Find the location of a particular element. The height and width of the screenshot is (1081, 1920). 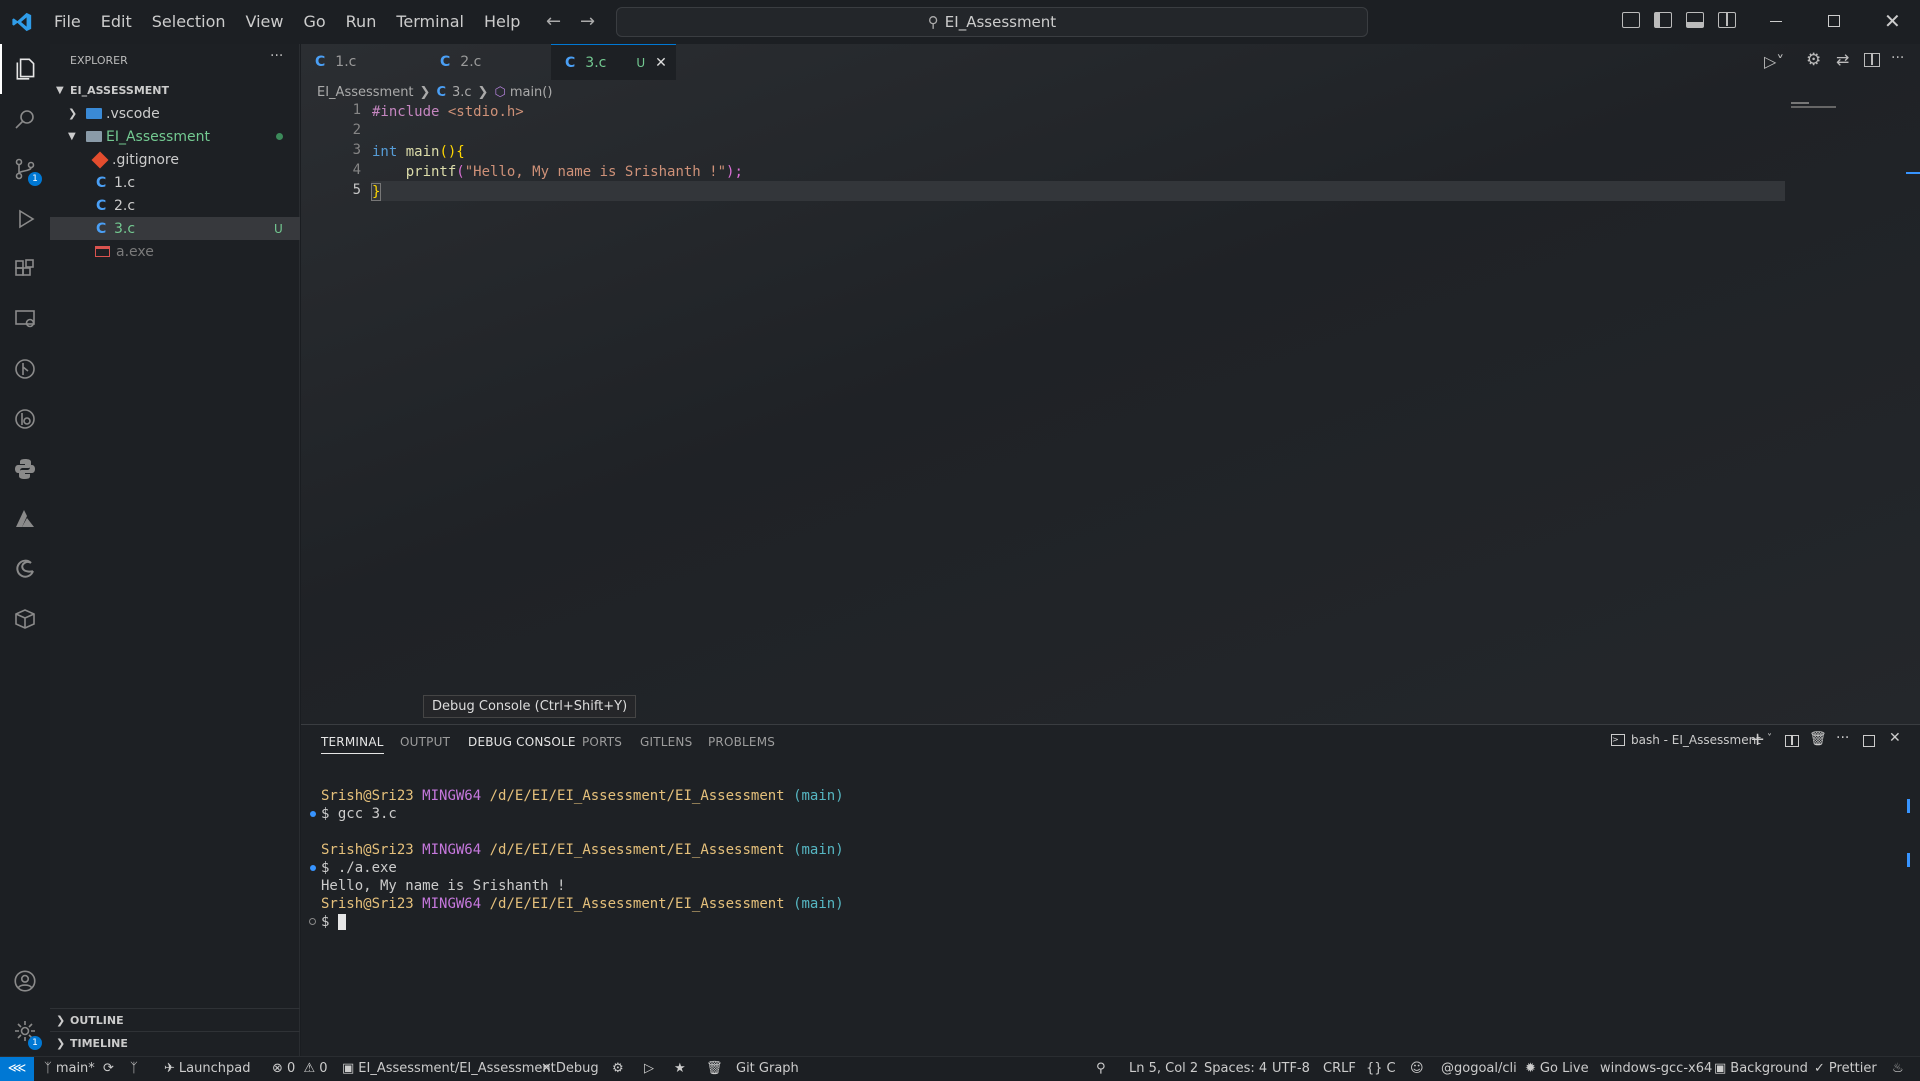

tree-item-ei-assessment: ▼ EI_Assessment is located at coordinates (175, 136).